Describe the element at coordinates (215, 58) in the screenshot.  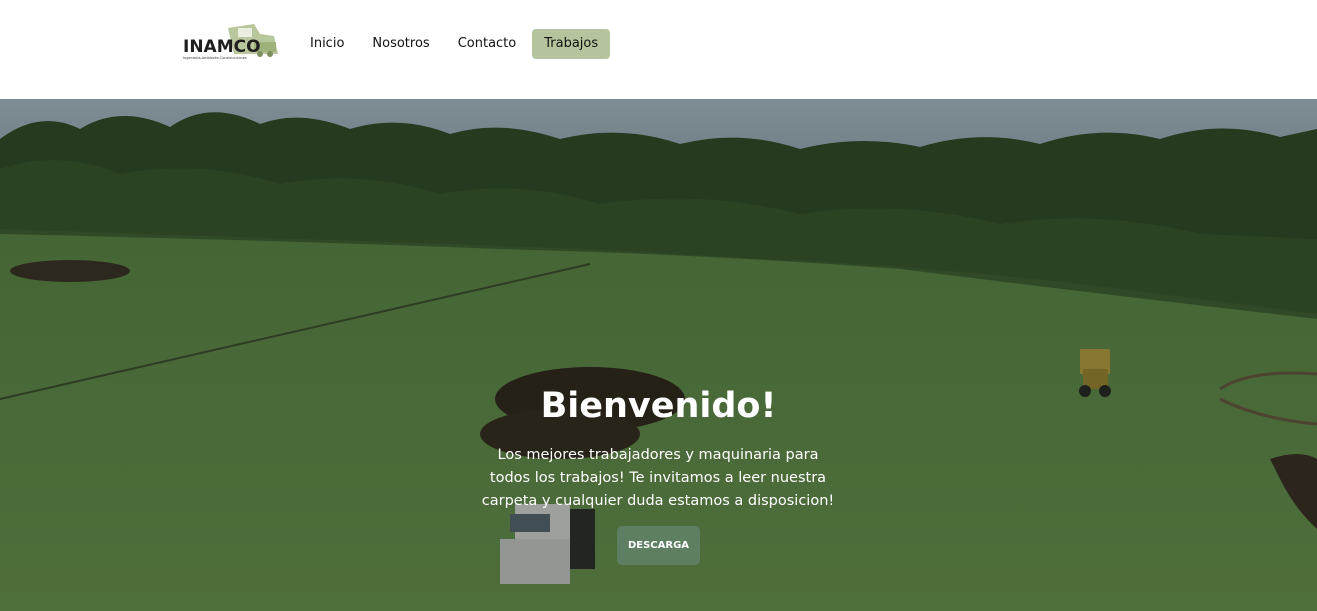
I see `brand-tagline: Ingeniería-Ambiente-Construcciones` at that location.